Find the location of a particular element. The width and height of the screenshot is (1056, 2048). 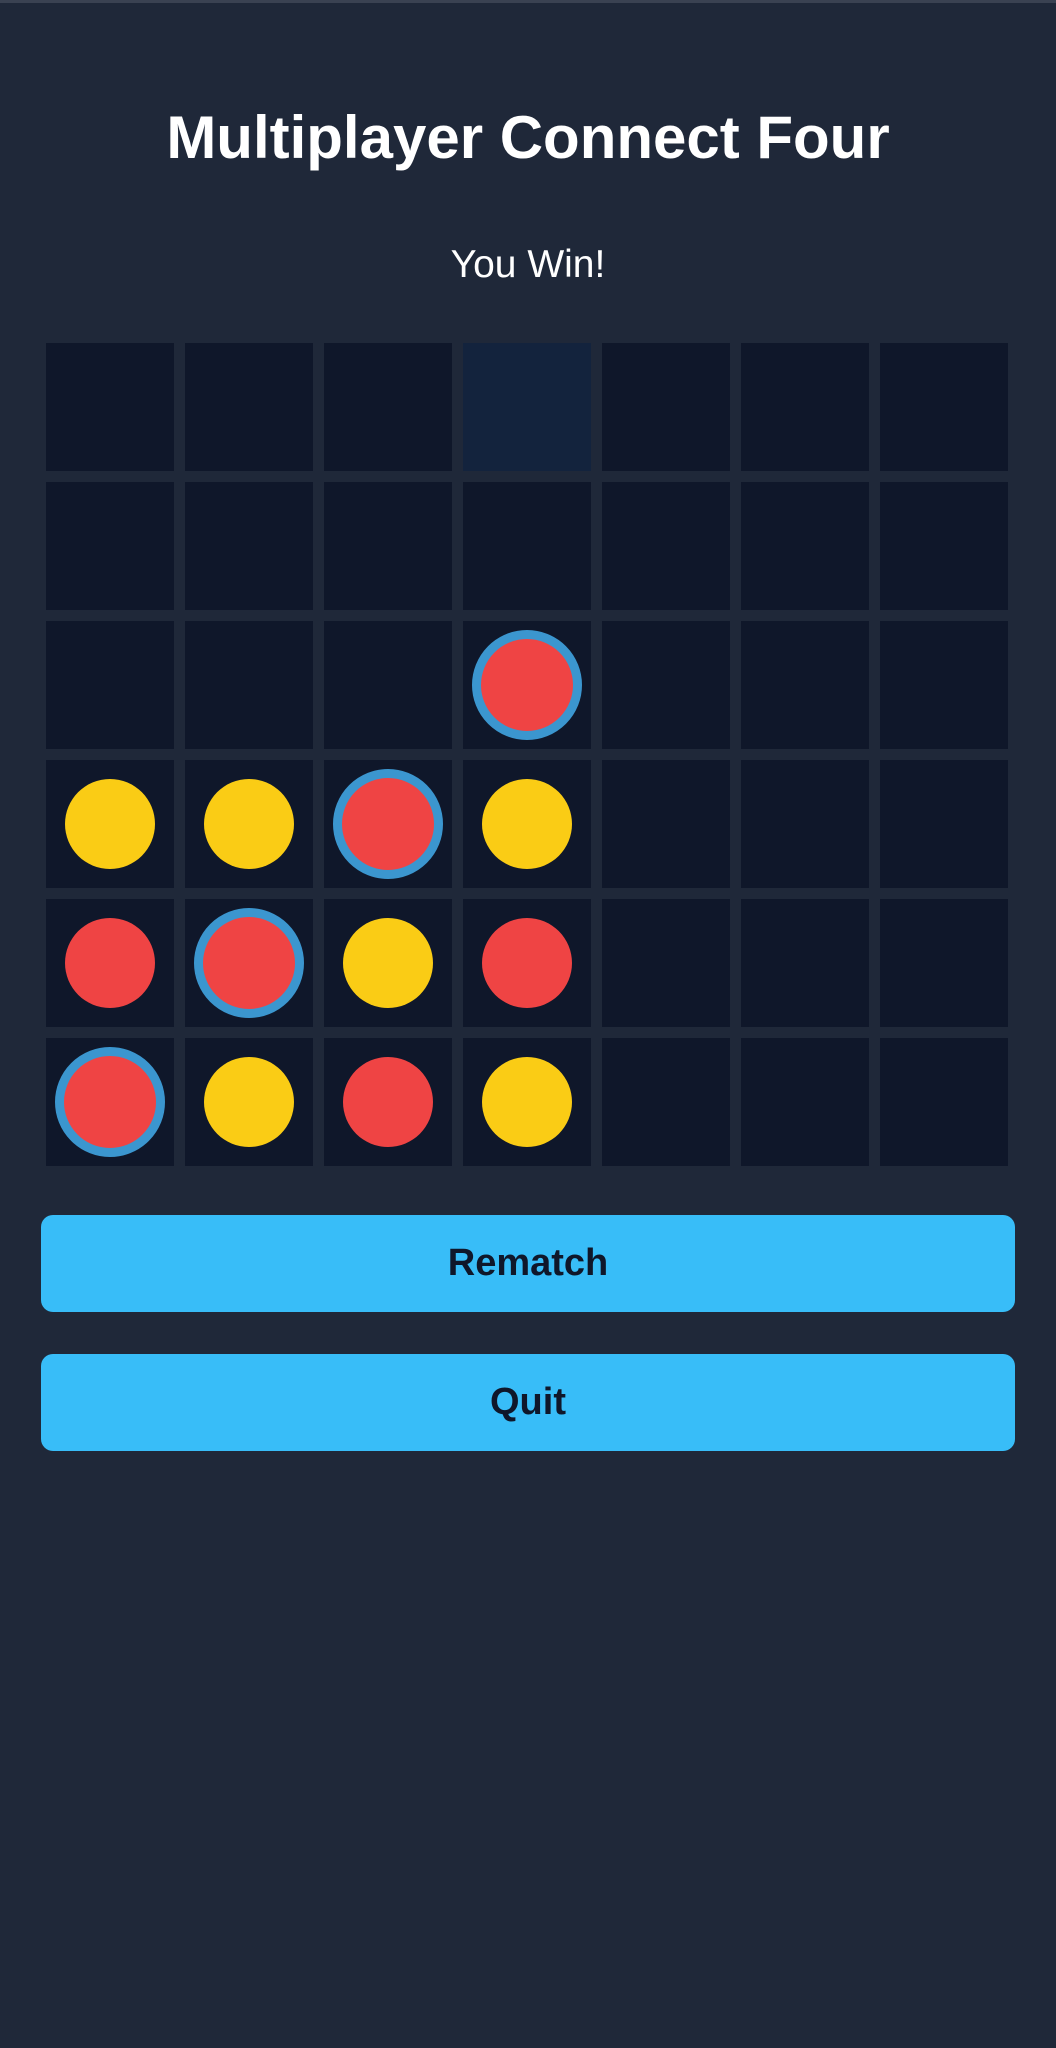

quit-button: Quit is located at coordinates (528, 1402).